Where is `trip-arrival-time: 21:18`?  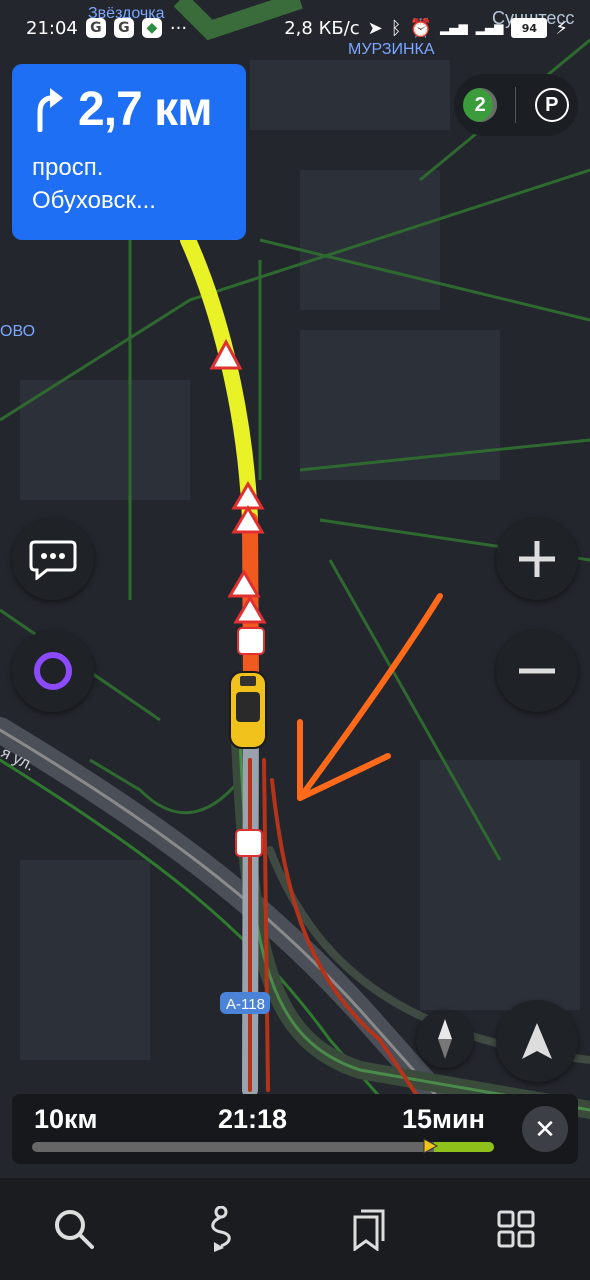
trip-arrival-time: 21:18 is located at coordinates (253, 1119).